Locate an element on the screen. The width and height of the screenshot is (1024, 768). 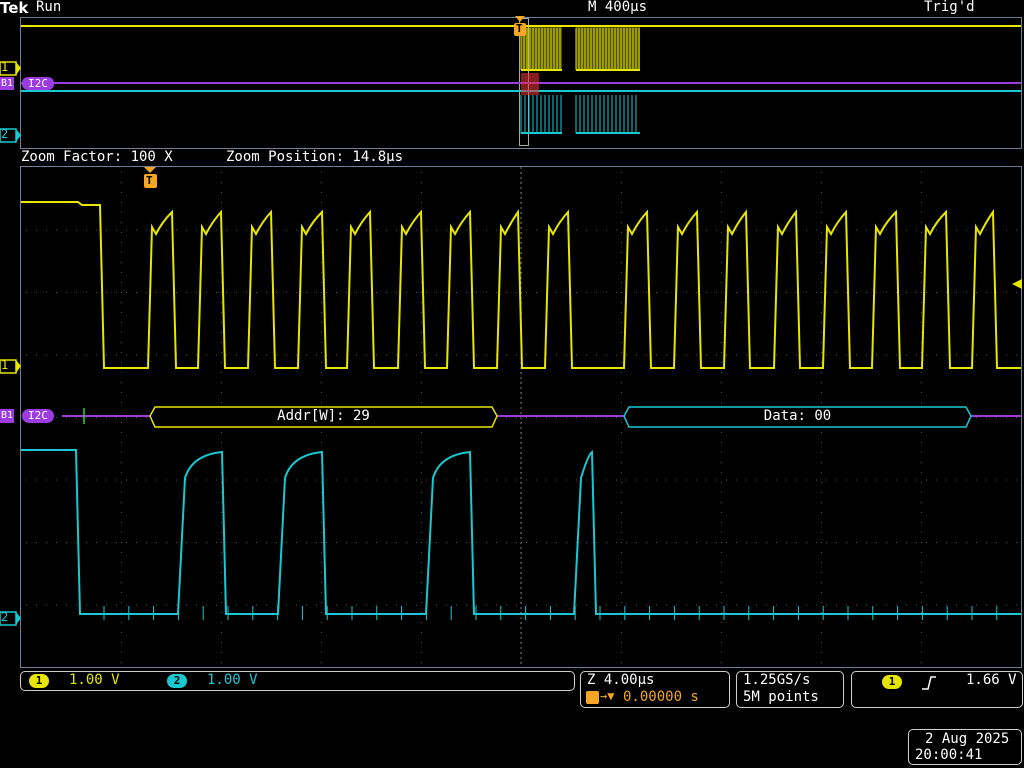
bus-addr-label: Addr[W]: 29 is located at coordinates (323, 416).